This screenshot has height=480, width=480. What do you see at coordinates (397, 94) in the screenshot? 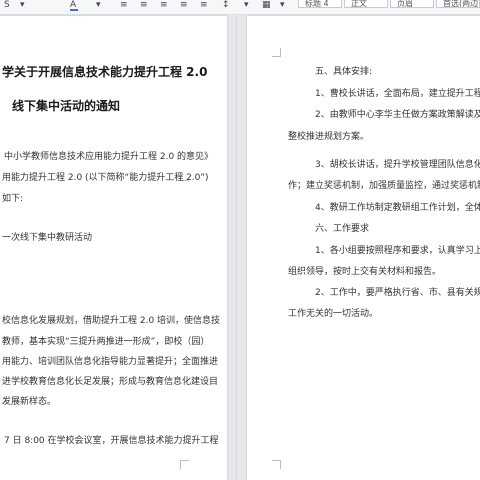
I see `body-line: 1、曹校长讲话，全面布局，建立提升工程长效` at bounding box center [397, 94].